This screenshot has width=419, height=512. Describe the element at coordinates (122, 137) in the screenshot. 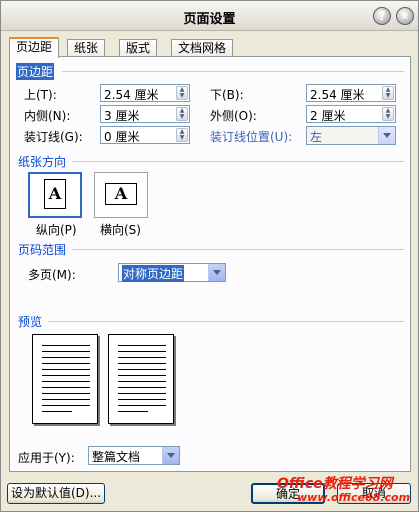

I see `gutter-value: 0 厘米` at that location.